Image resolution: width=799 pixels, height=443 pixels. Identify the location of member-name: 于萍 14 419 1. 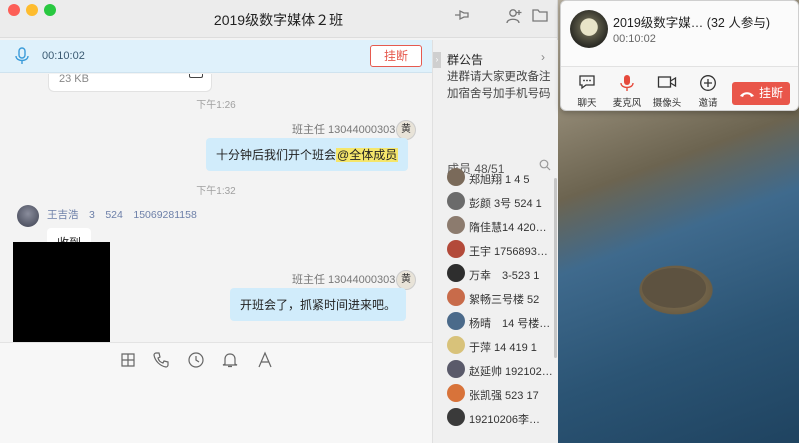
(503, 348).